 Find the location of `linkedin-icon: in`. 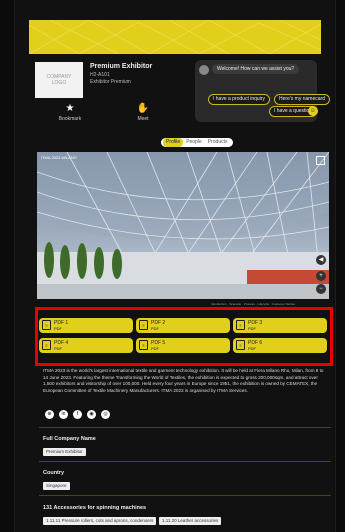

linkedin-icon: in is located at coordinates (63, 414).